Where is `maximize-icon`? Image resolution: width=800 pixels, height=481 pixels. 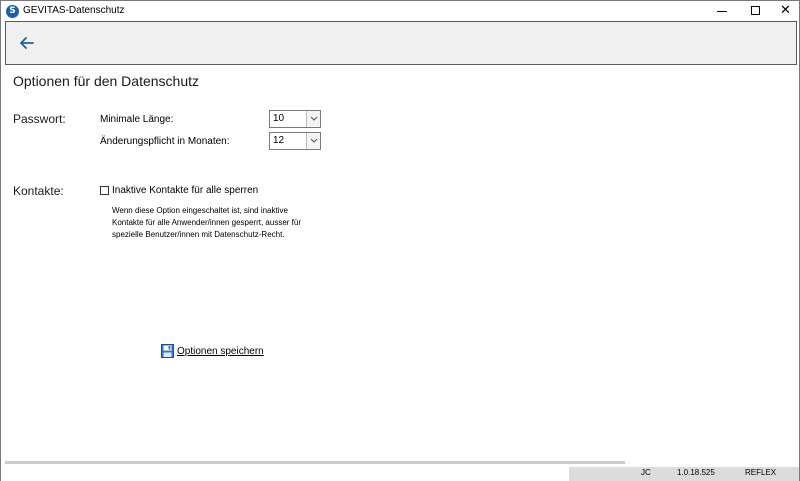 maximize-icon is located at coordinates (755, 10).